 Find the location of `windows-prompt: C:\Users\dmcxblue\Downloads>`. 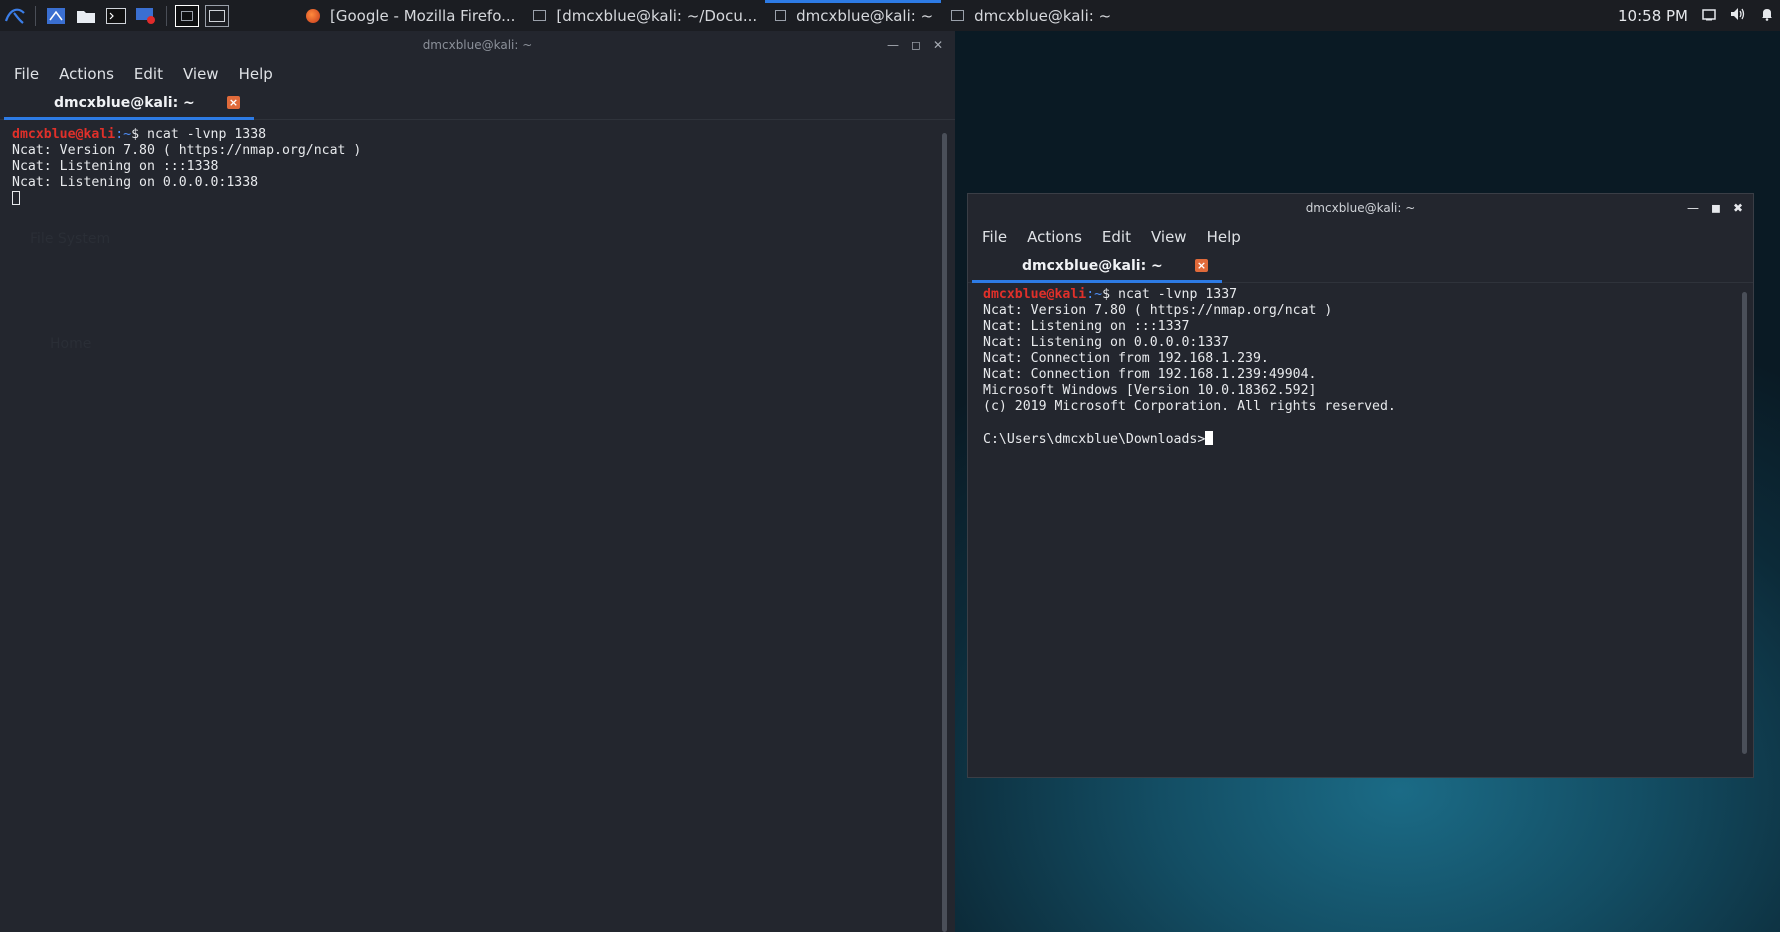

windows-prompt: C:\Users\dmcxblue\Downloads> is located at coordinates (1094, 439).